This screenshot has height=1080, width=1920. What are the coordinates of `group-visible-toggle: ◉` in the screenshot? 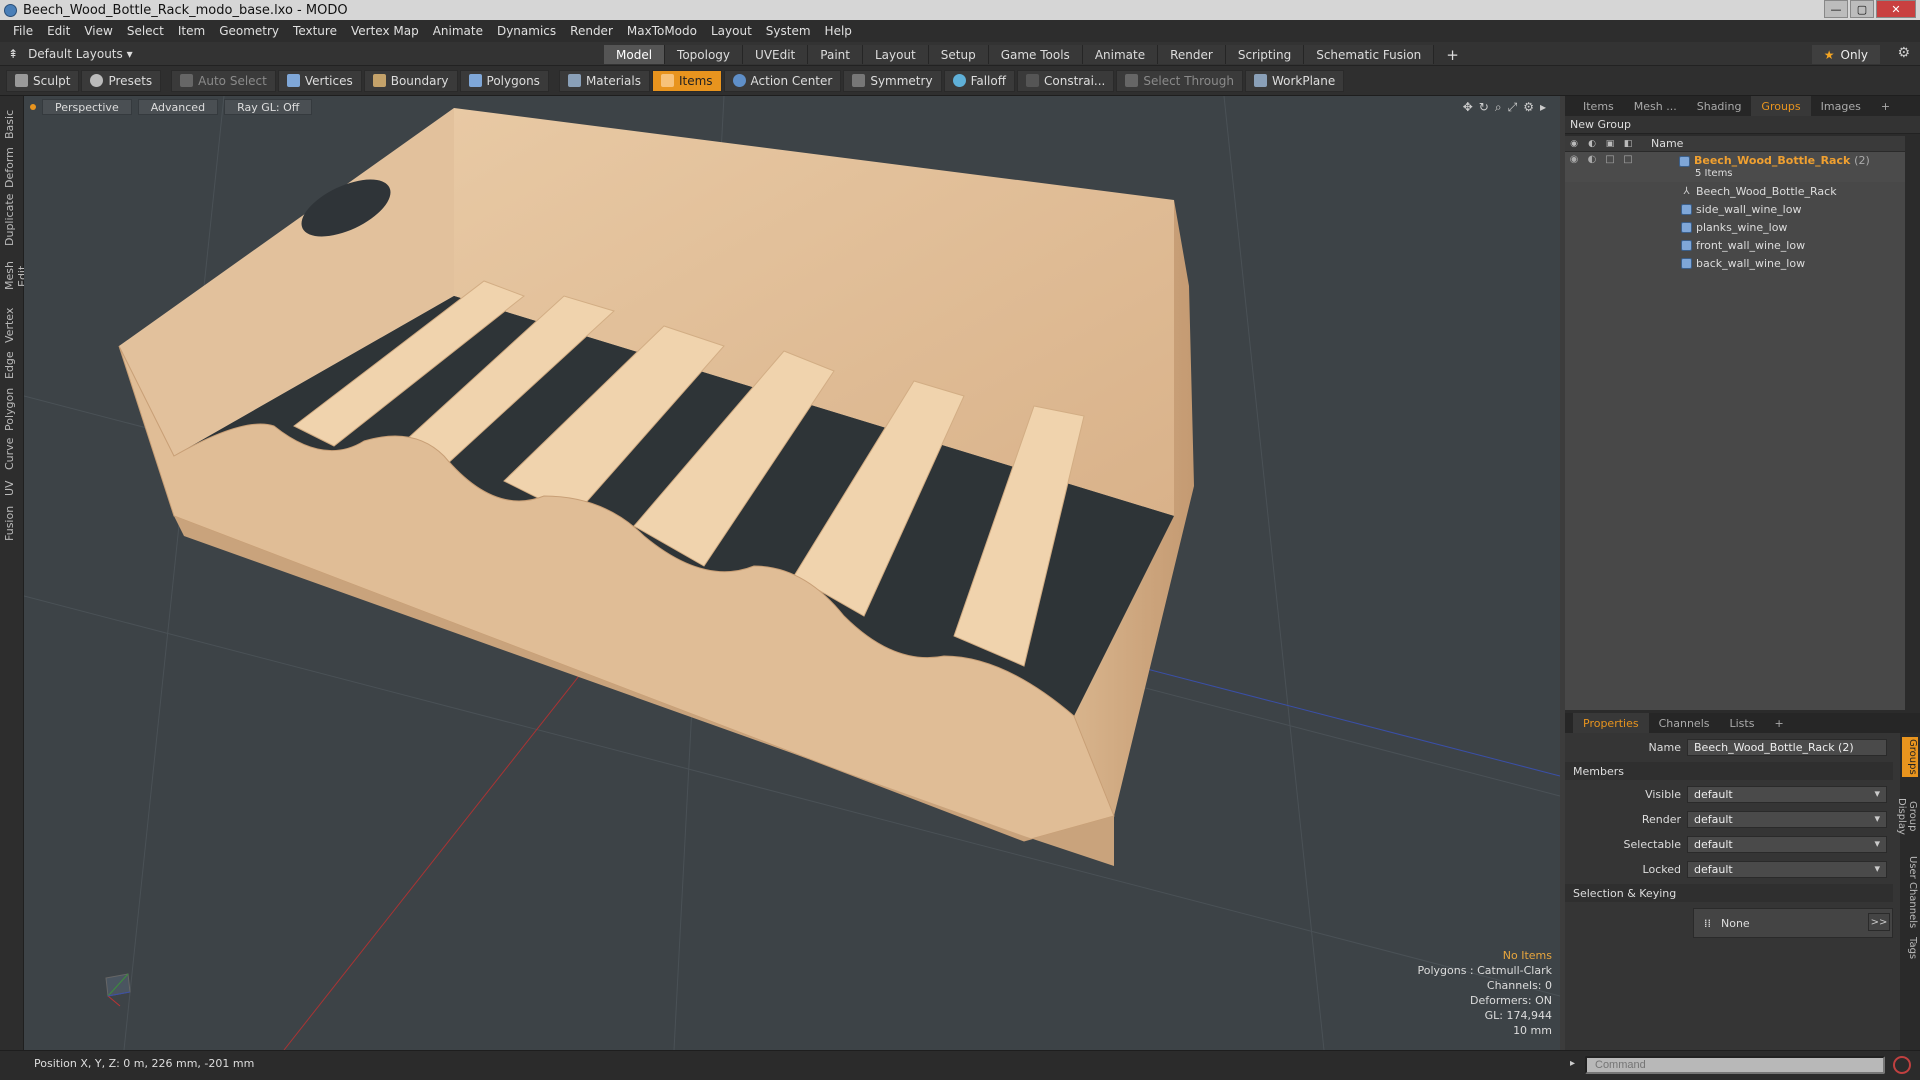 It's located at (1574, 159).